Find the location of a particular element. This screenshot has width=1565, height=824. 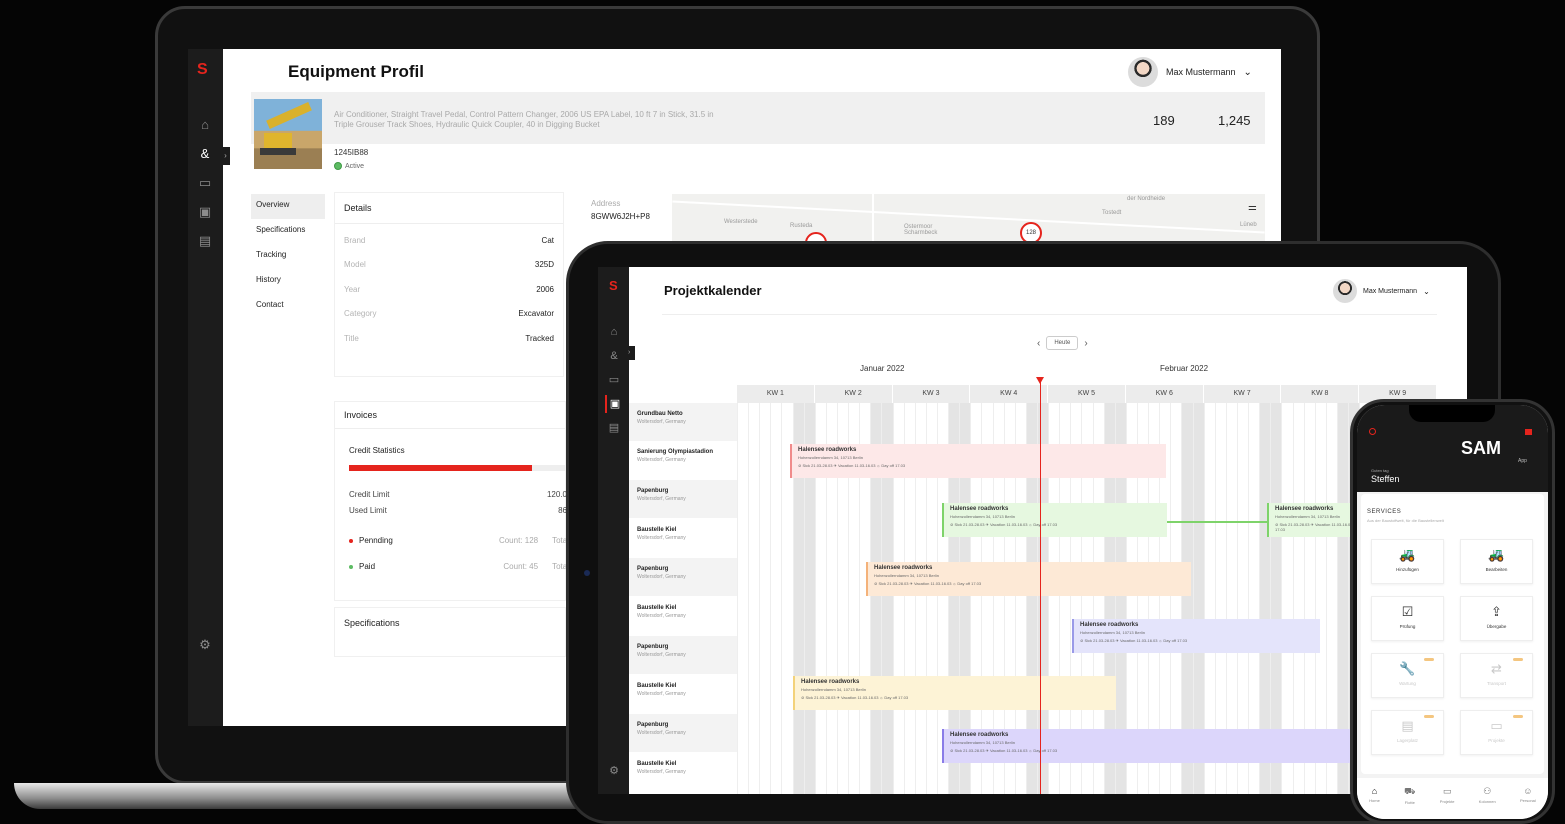

used-limit-row: Used Limit 86 is located at coordinates (458, 510).